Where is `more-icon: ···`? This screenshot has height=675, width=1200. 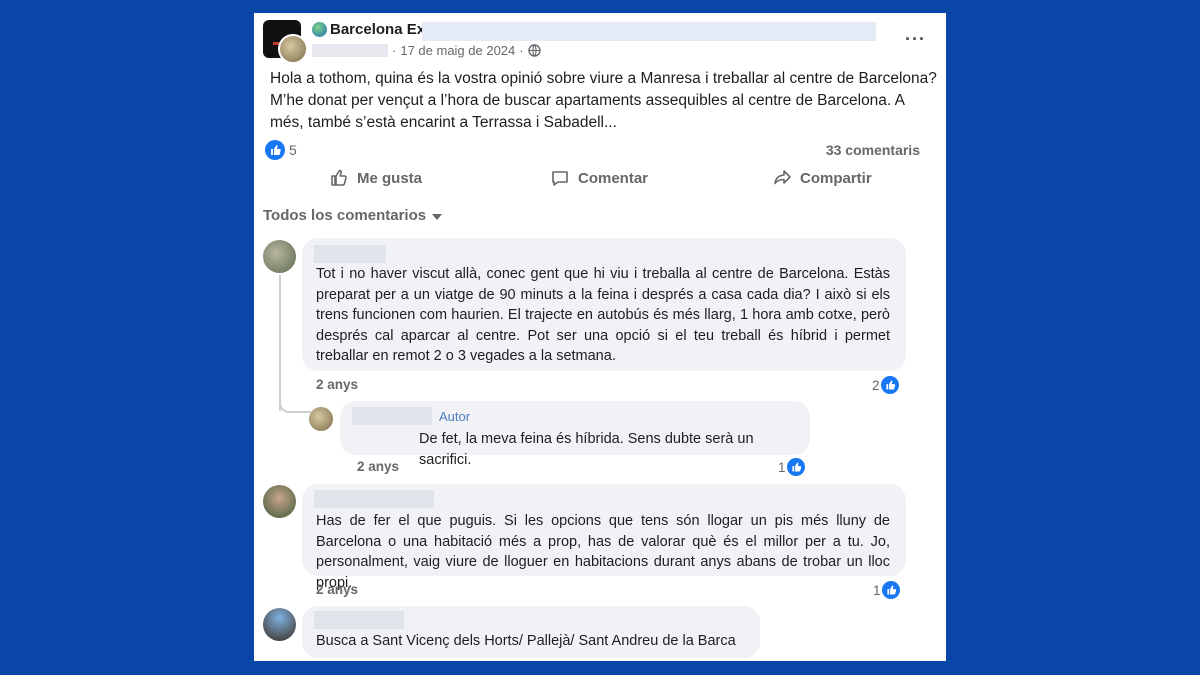 more-icon: ··· is located at coordinates (915, 39).